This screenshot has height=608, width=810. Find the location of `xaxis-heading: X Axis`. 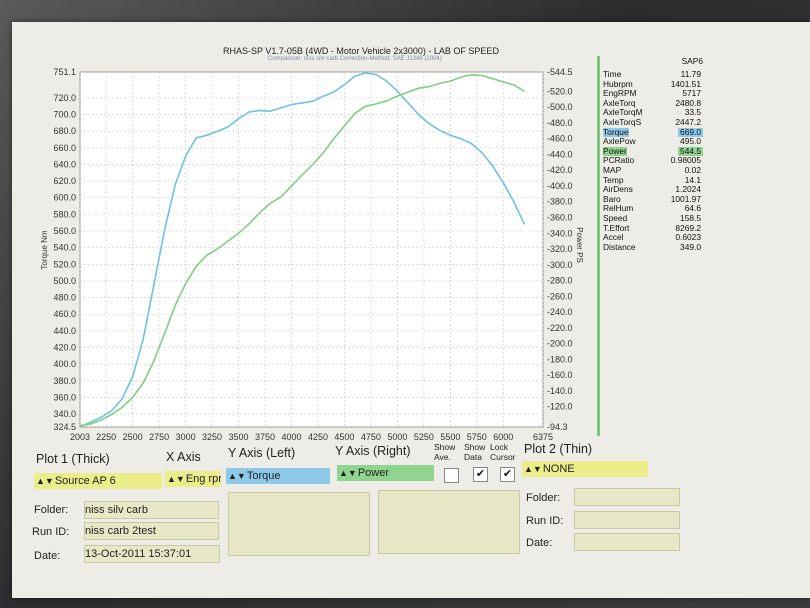

xaxis-heading: X Axis is located at coordinates (183, 457).